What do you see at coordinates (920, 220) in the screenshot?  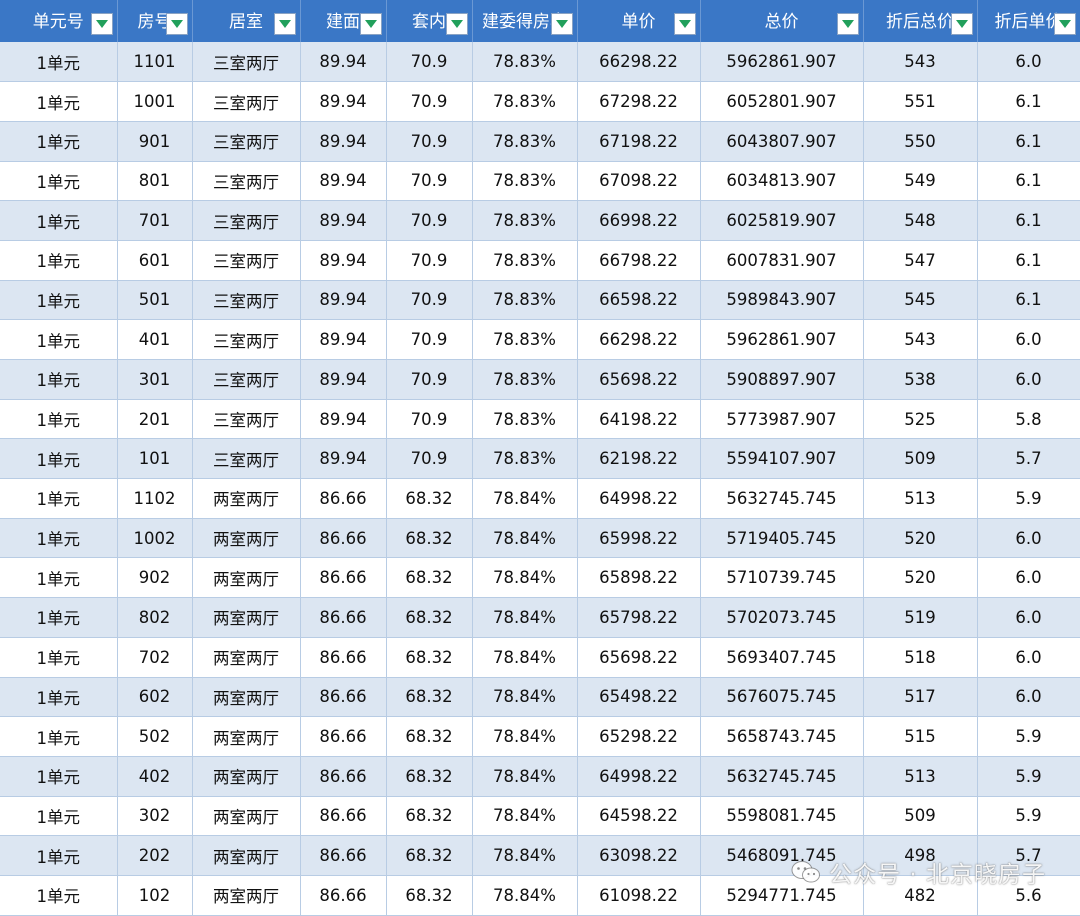 I see `table-cell: 548` at bounding box center [920, 220].